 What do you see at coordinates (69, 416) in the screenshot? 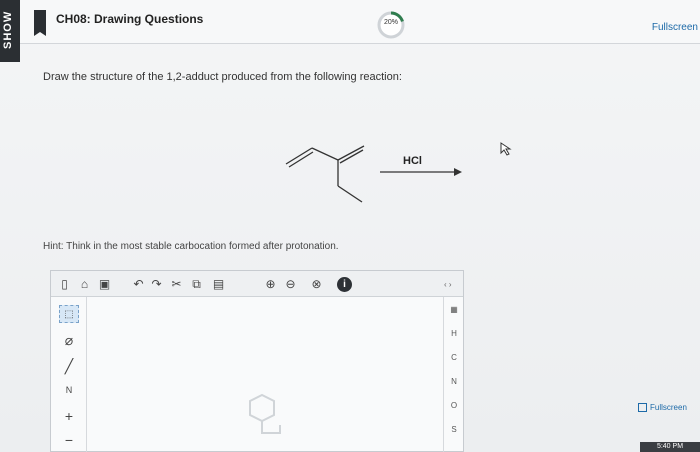
I see `plus-icon: +` at bounding box center [69, 416].